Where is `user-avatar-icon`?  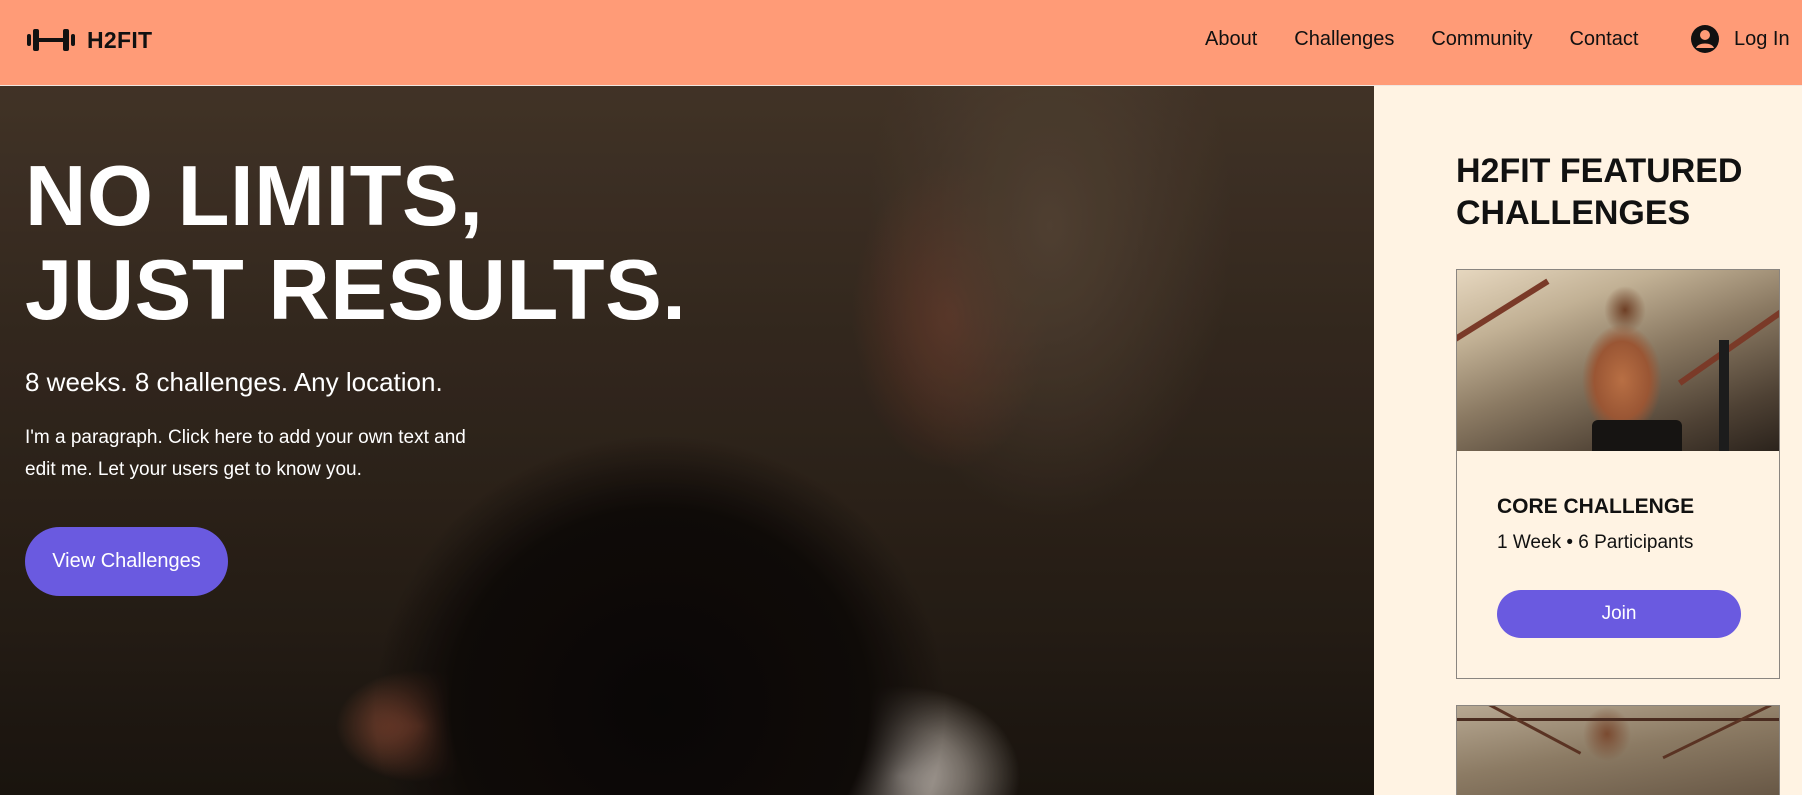 user-avatar-icon is located at coordinates (1705, 39).